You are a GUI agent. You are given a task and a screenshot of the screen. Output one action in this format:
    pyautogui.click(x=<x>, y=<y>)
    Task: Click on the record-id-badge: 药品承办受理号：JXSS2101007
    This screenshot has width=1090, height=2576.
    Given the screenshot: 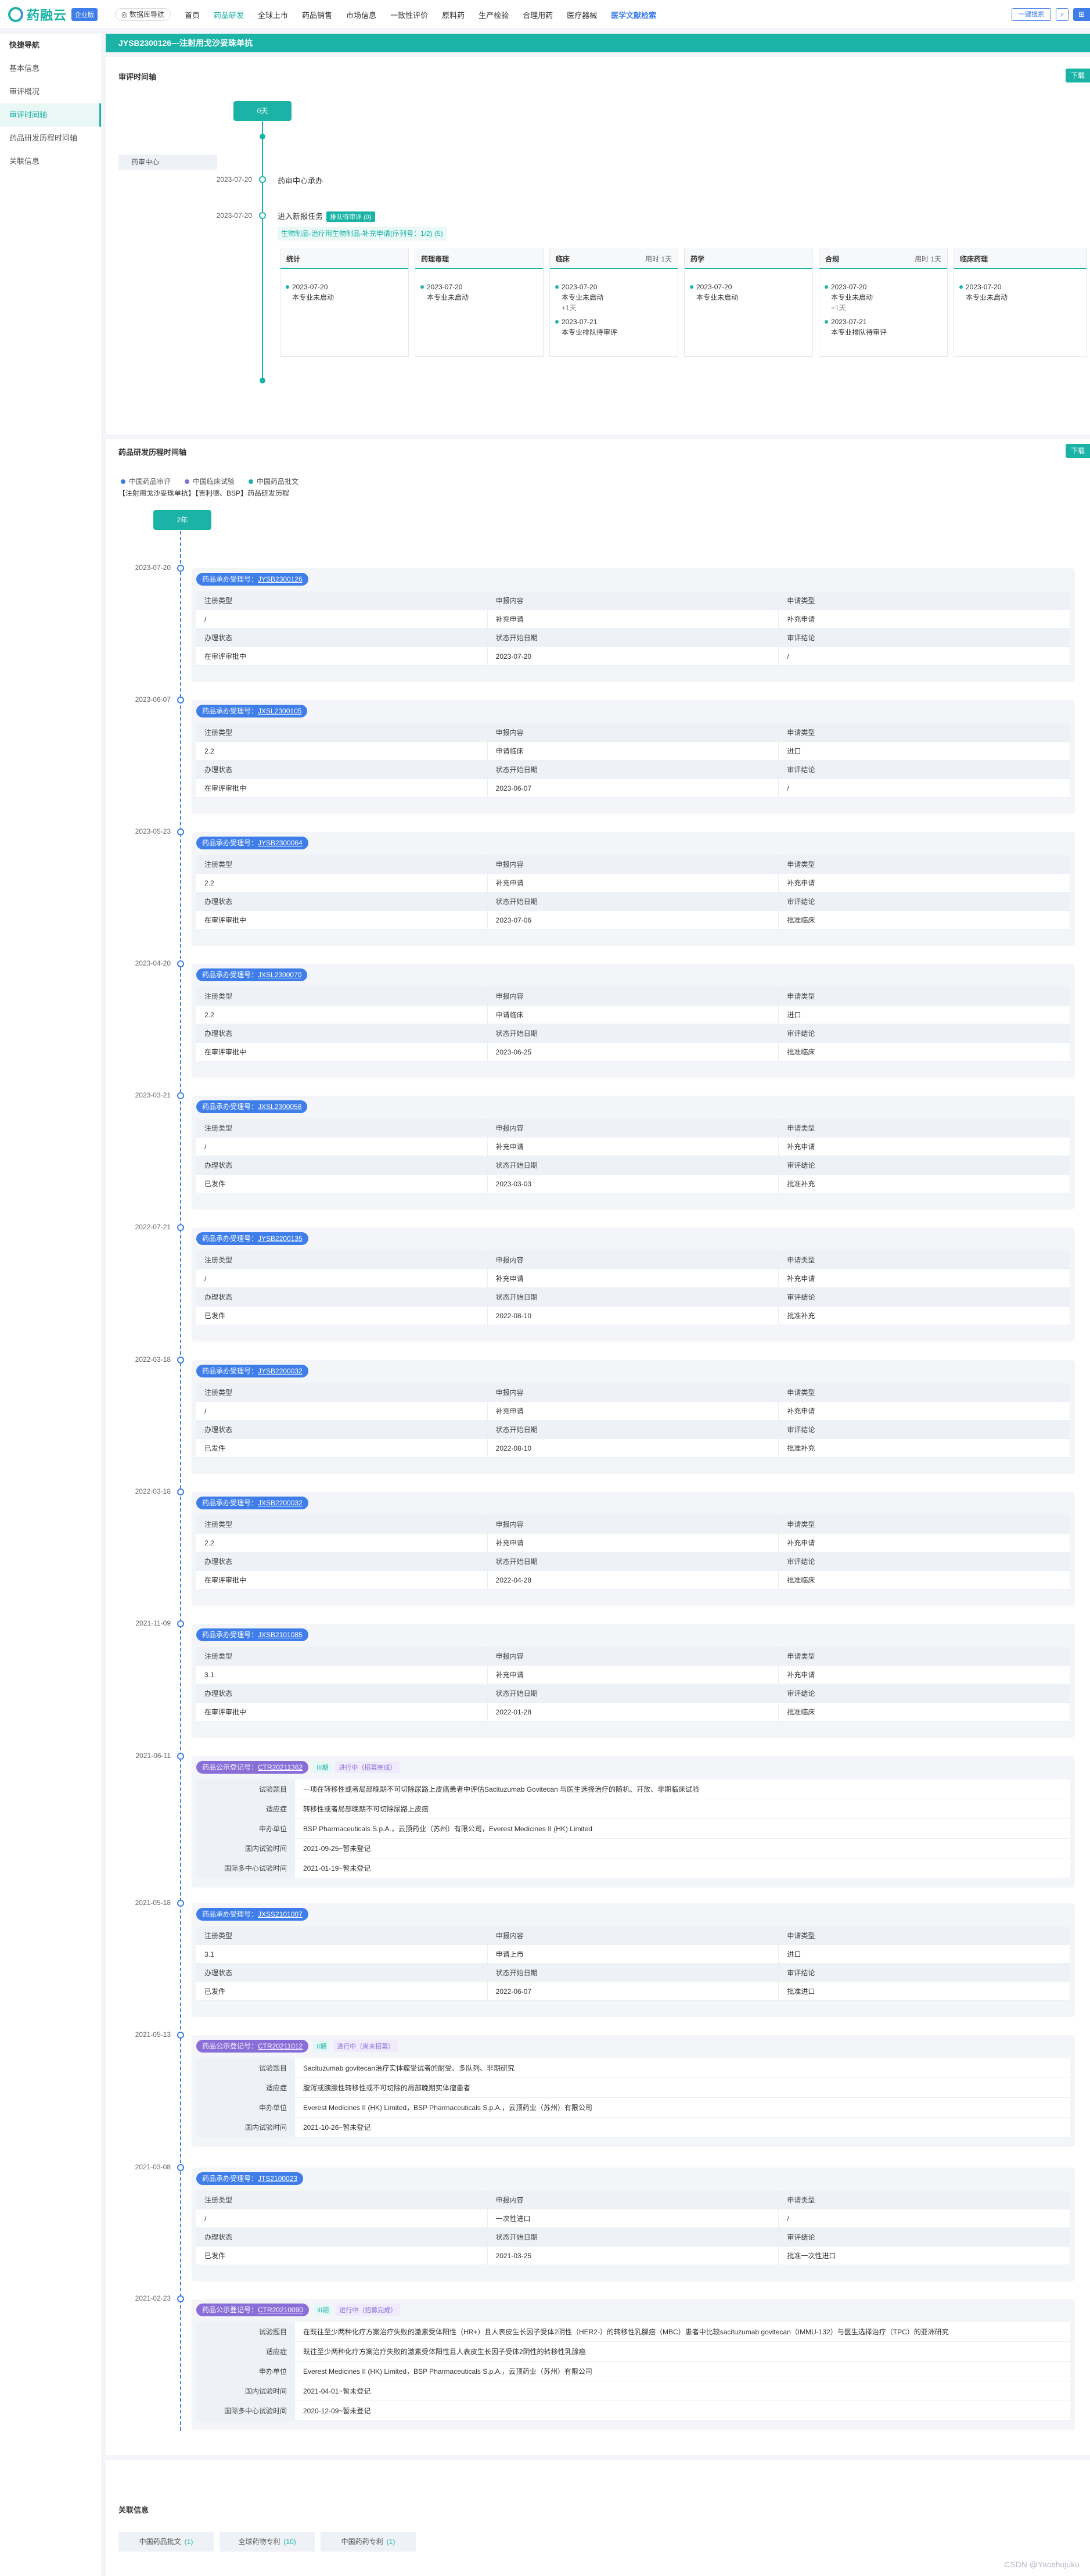 What is the action you would take?
    pyautogui.click(x=252, y=1914)
    